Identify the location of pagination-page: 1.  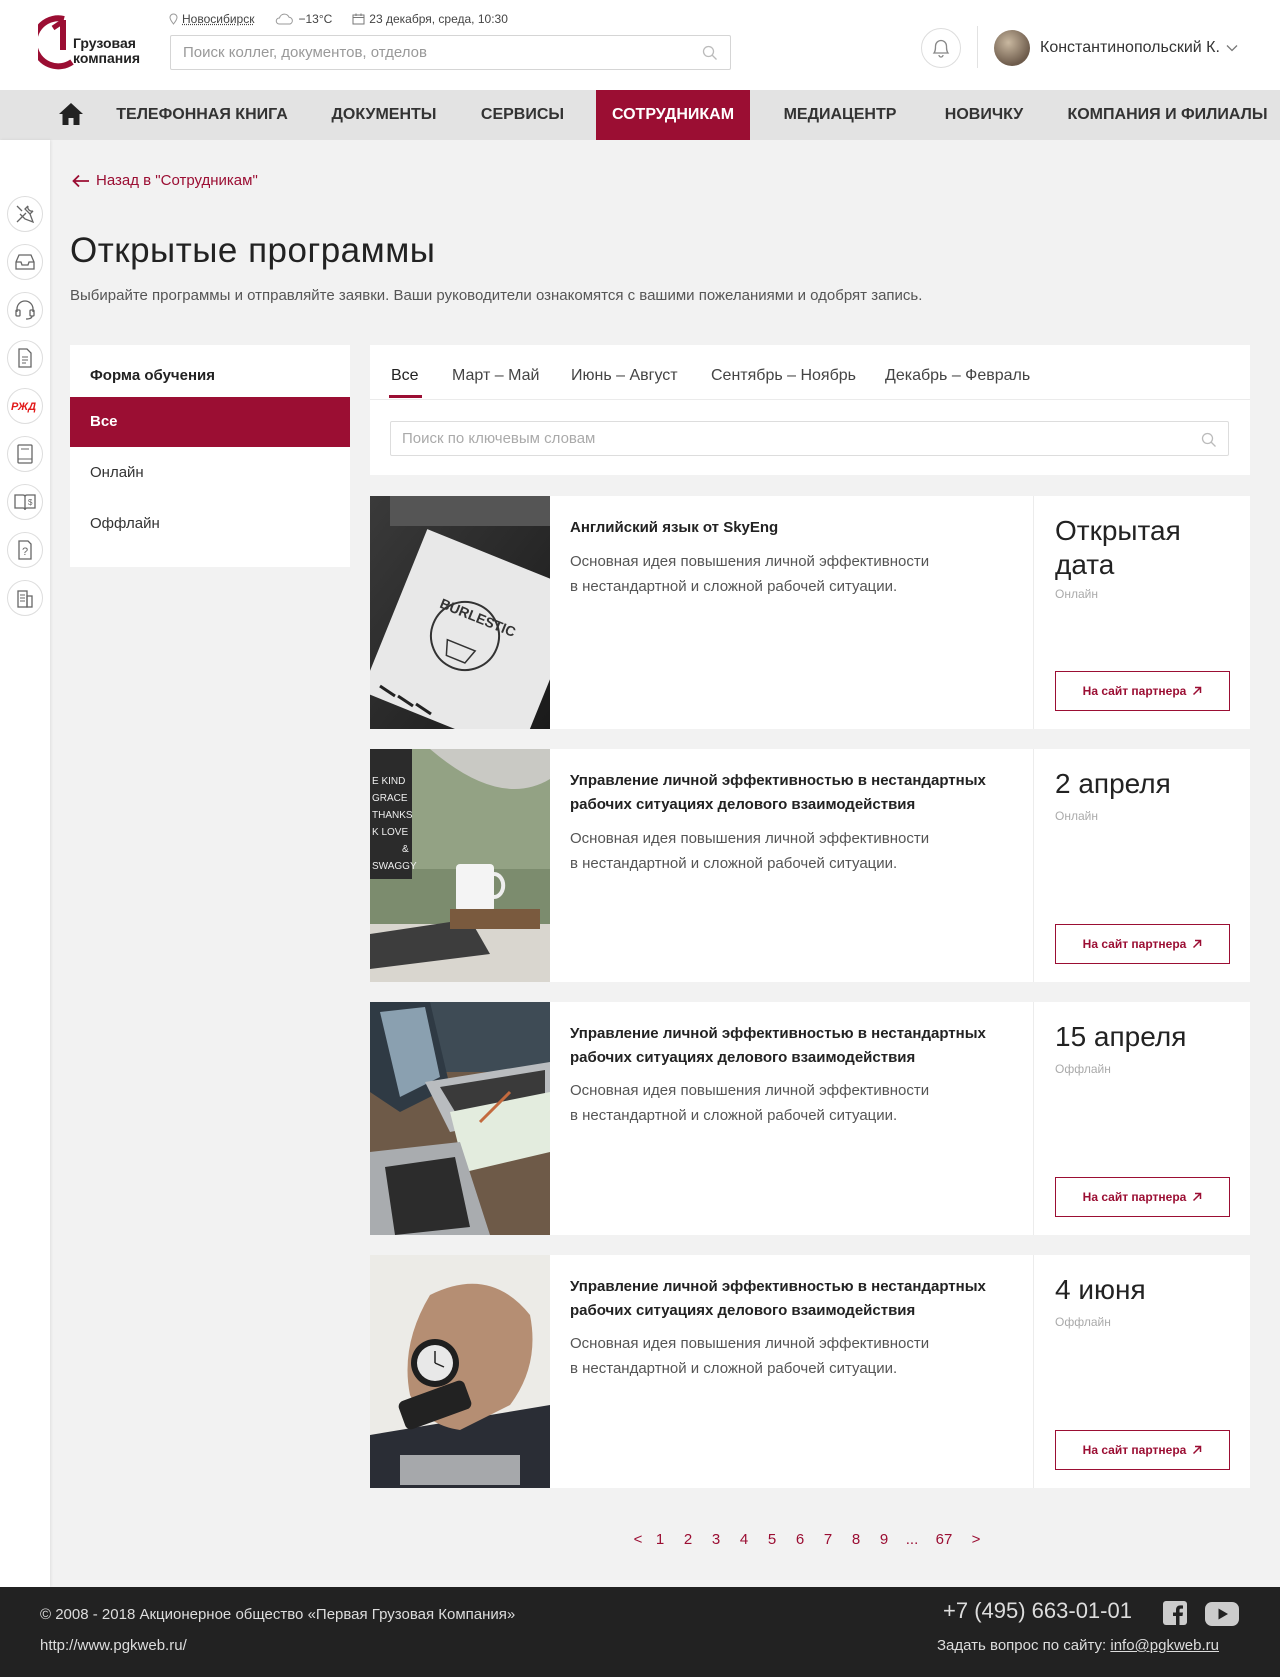
(660, 1539).